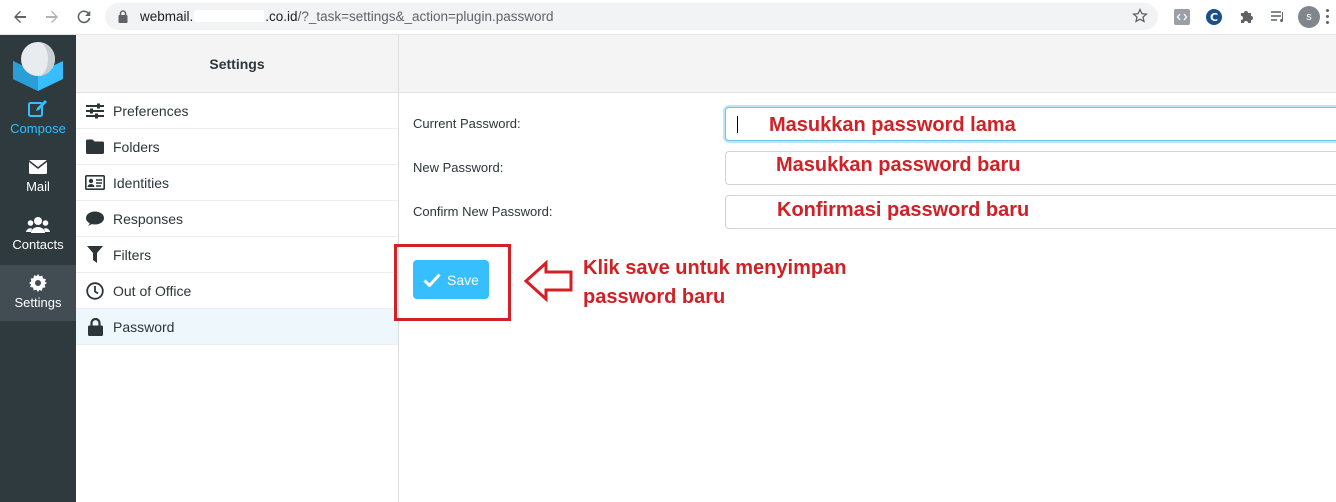 The image size is (1336, 502). I want to click on settings-item-label: Preferences, so click(151, 110).